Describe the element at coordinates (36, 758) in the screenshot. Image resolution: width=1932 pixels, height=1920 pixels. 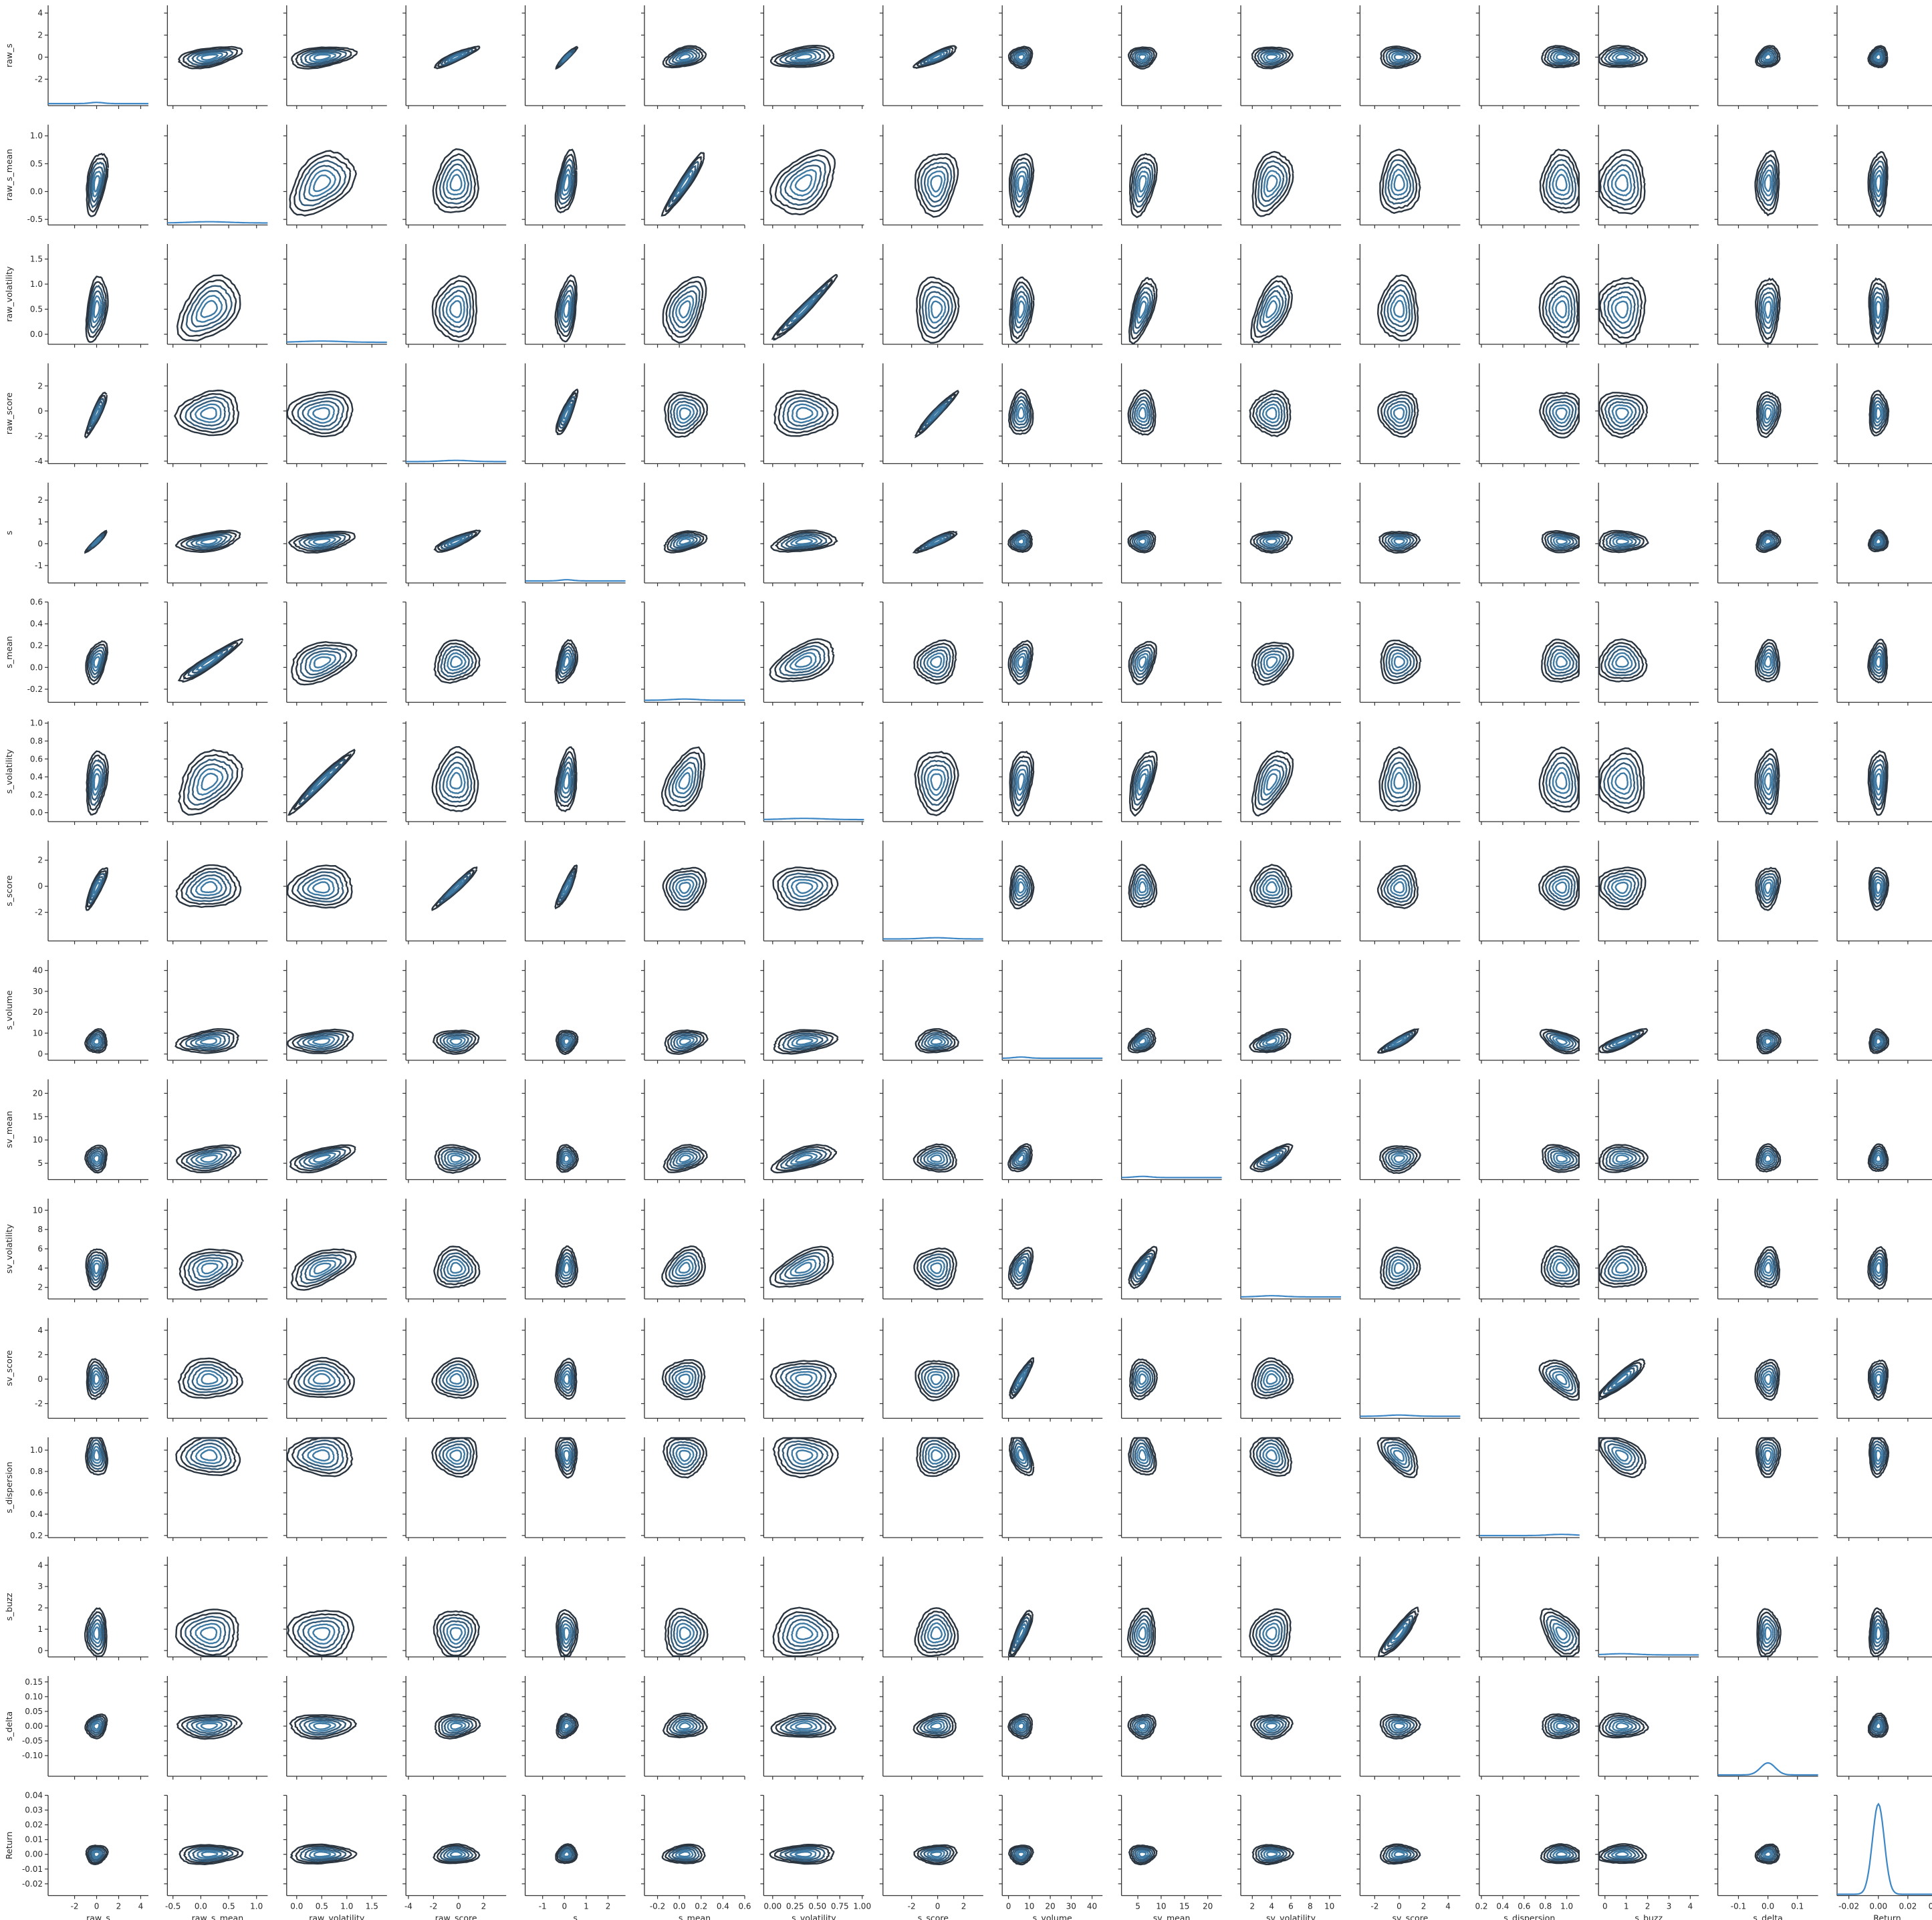
I see `y-tick-label: 0.6` at that location.